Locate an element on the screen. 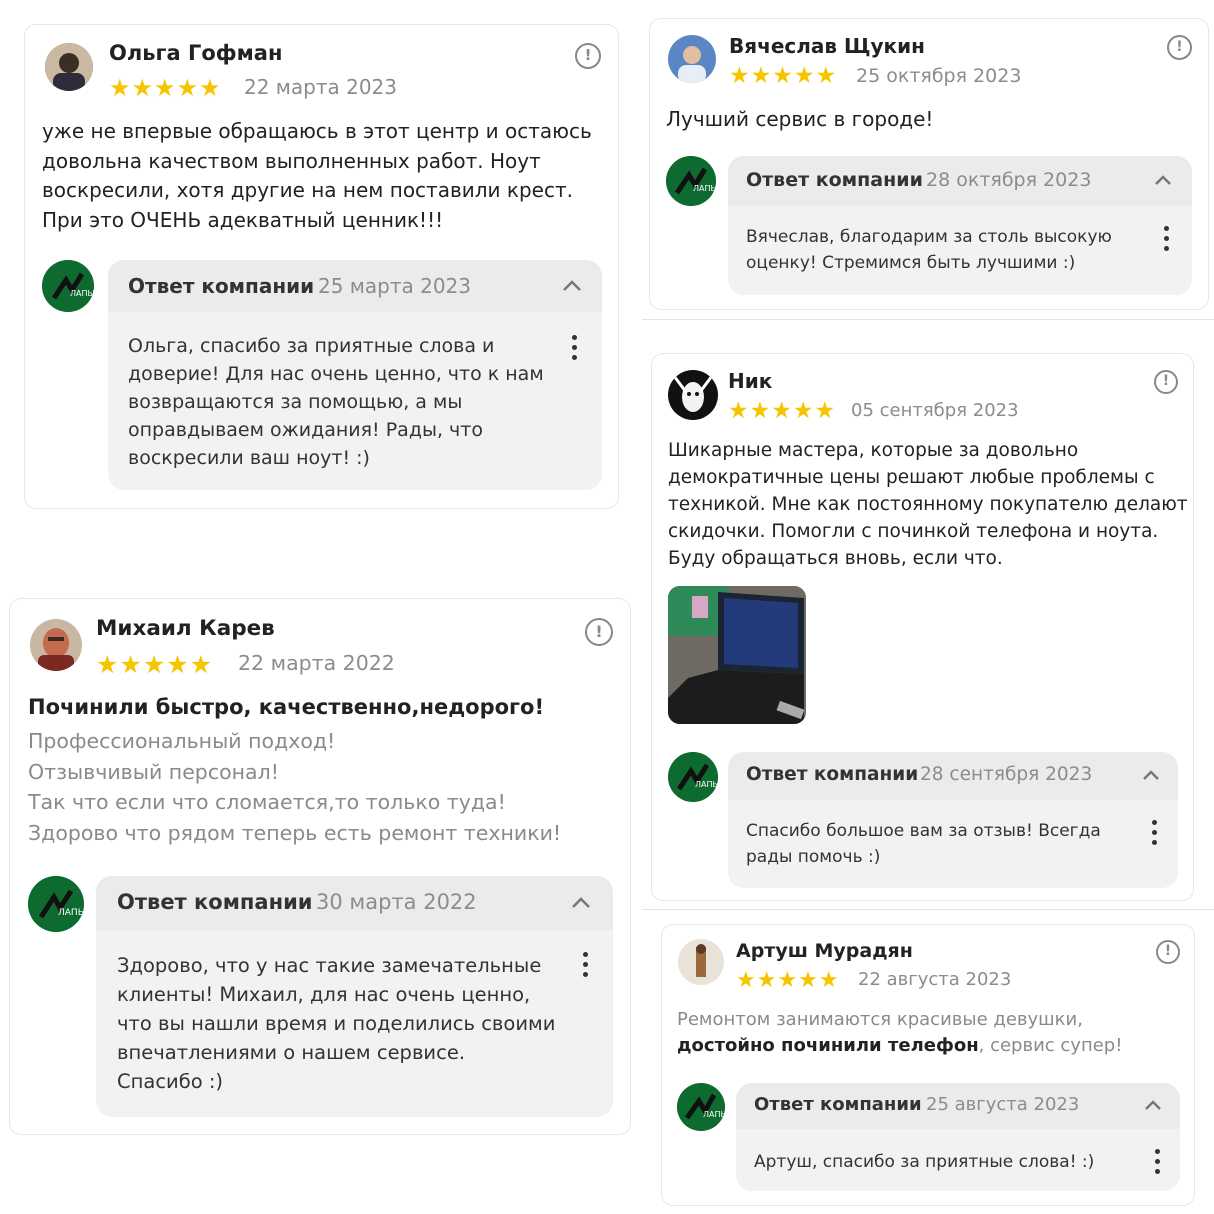 Image resolution: width=1214 pixels, height=1214 pixels. laptop-photo-icon is located at coordinates (737, 655).